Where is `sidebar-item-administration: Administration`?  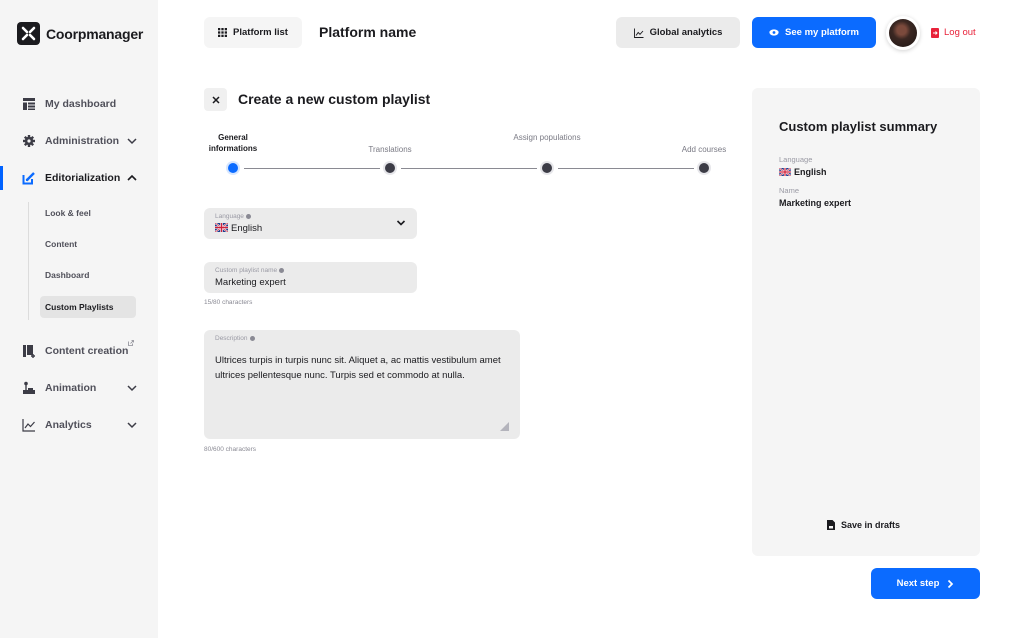 sidebar-item-administration: Administration is located at coordinates (79, 141).